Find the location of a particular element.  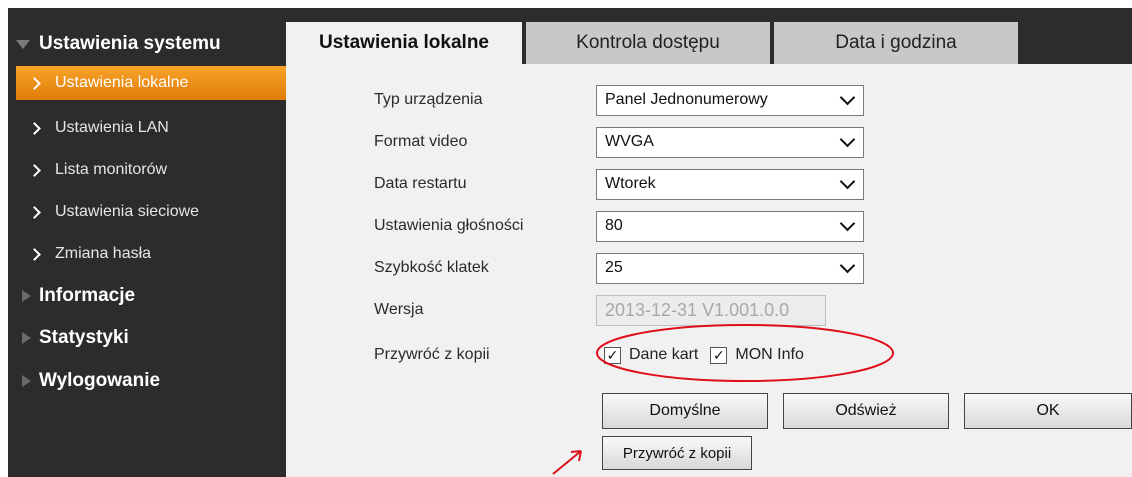

sidebar-item-change-password: Zmiana hasła is located at coordinates (151, 254).